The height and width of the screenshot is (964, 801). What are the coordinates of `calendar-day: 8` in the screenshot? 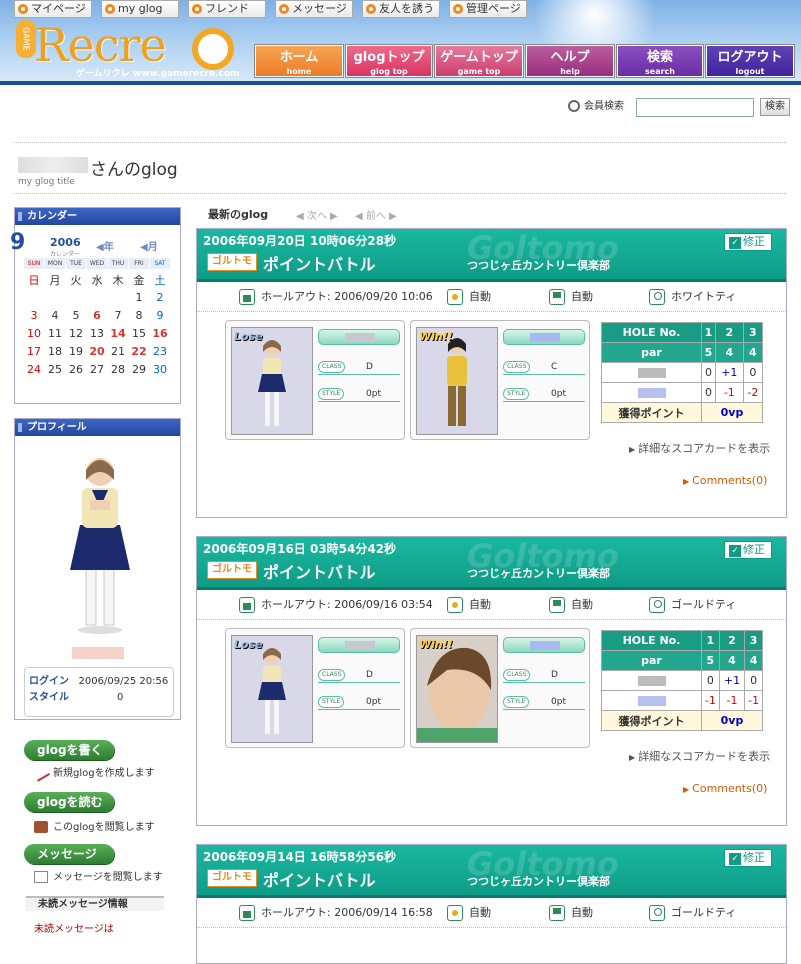 It's located at (139, 315).